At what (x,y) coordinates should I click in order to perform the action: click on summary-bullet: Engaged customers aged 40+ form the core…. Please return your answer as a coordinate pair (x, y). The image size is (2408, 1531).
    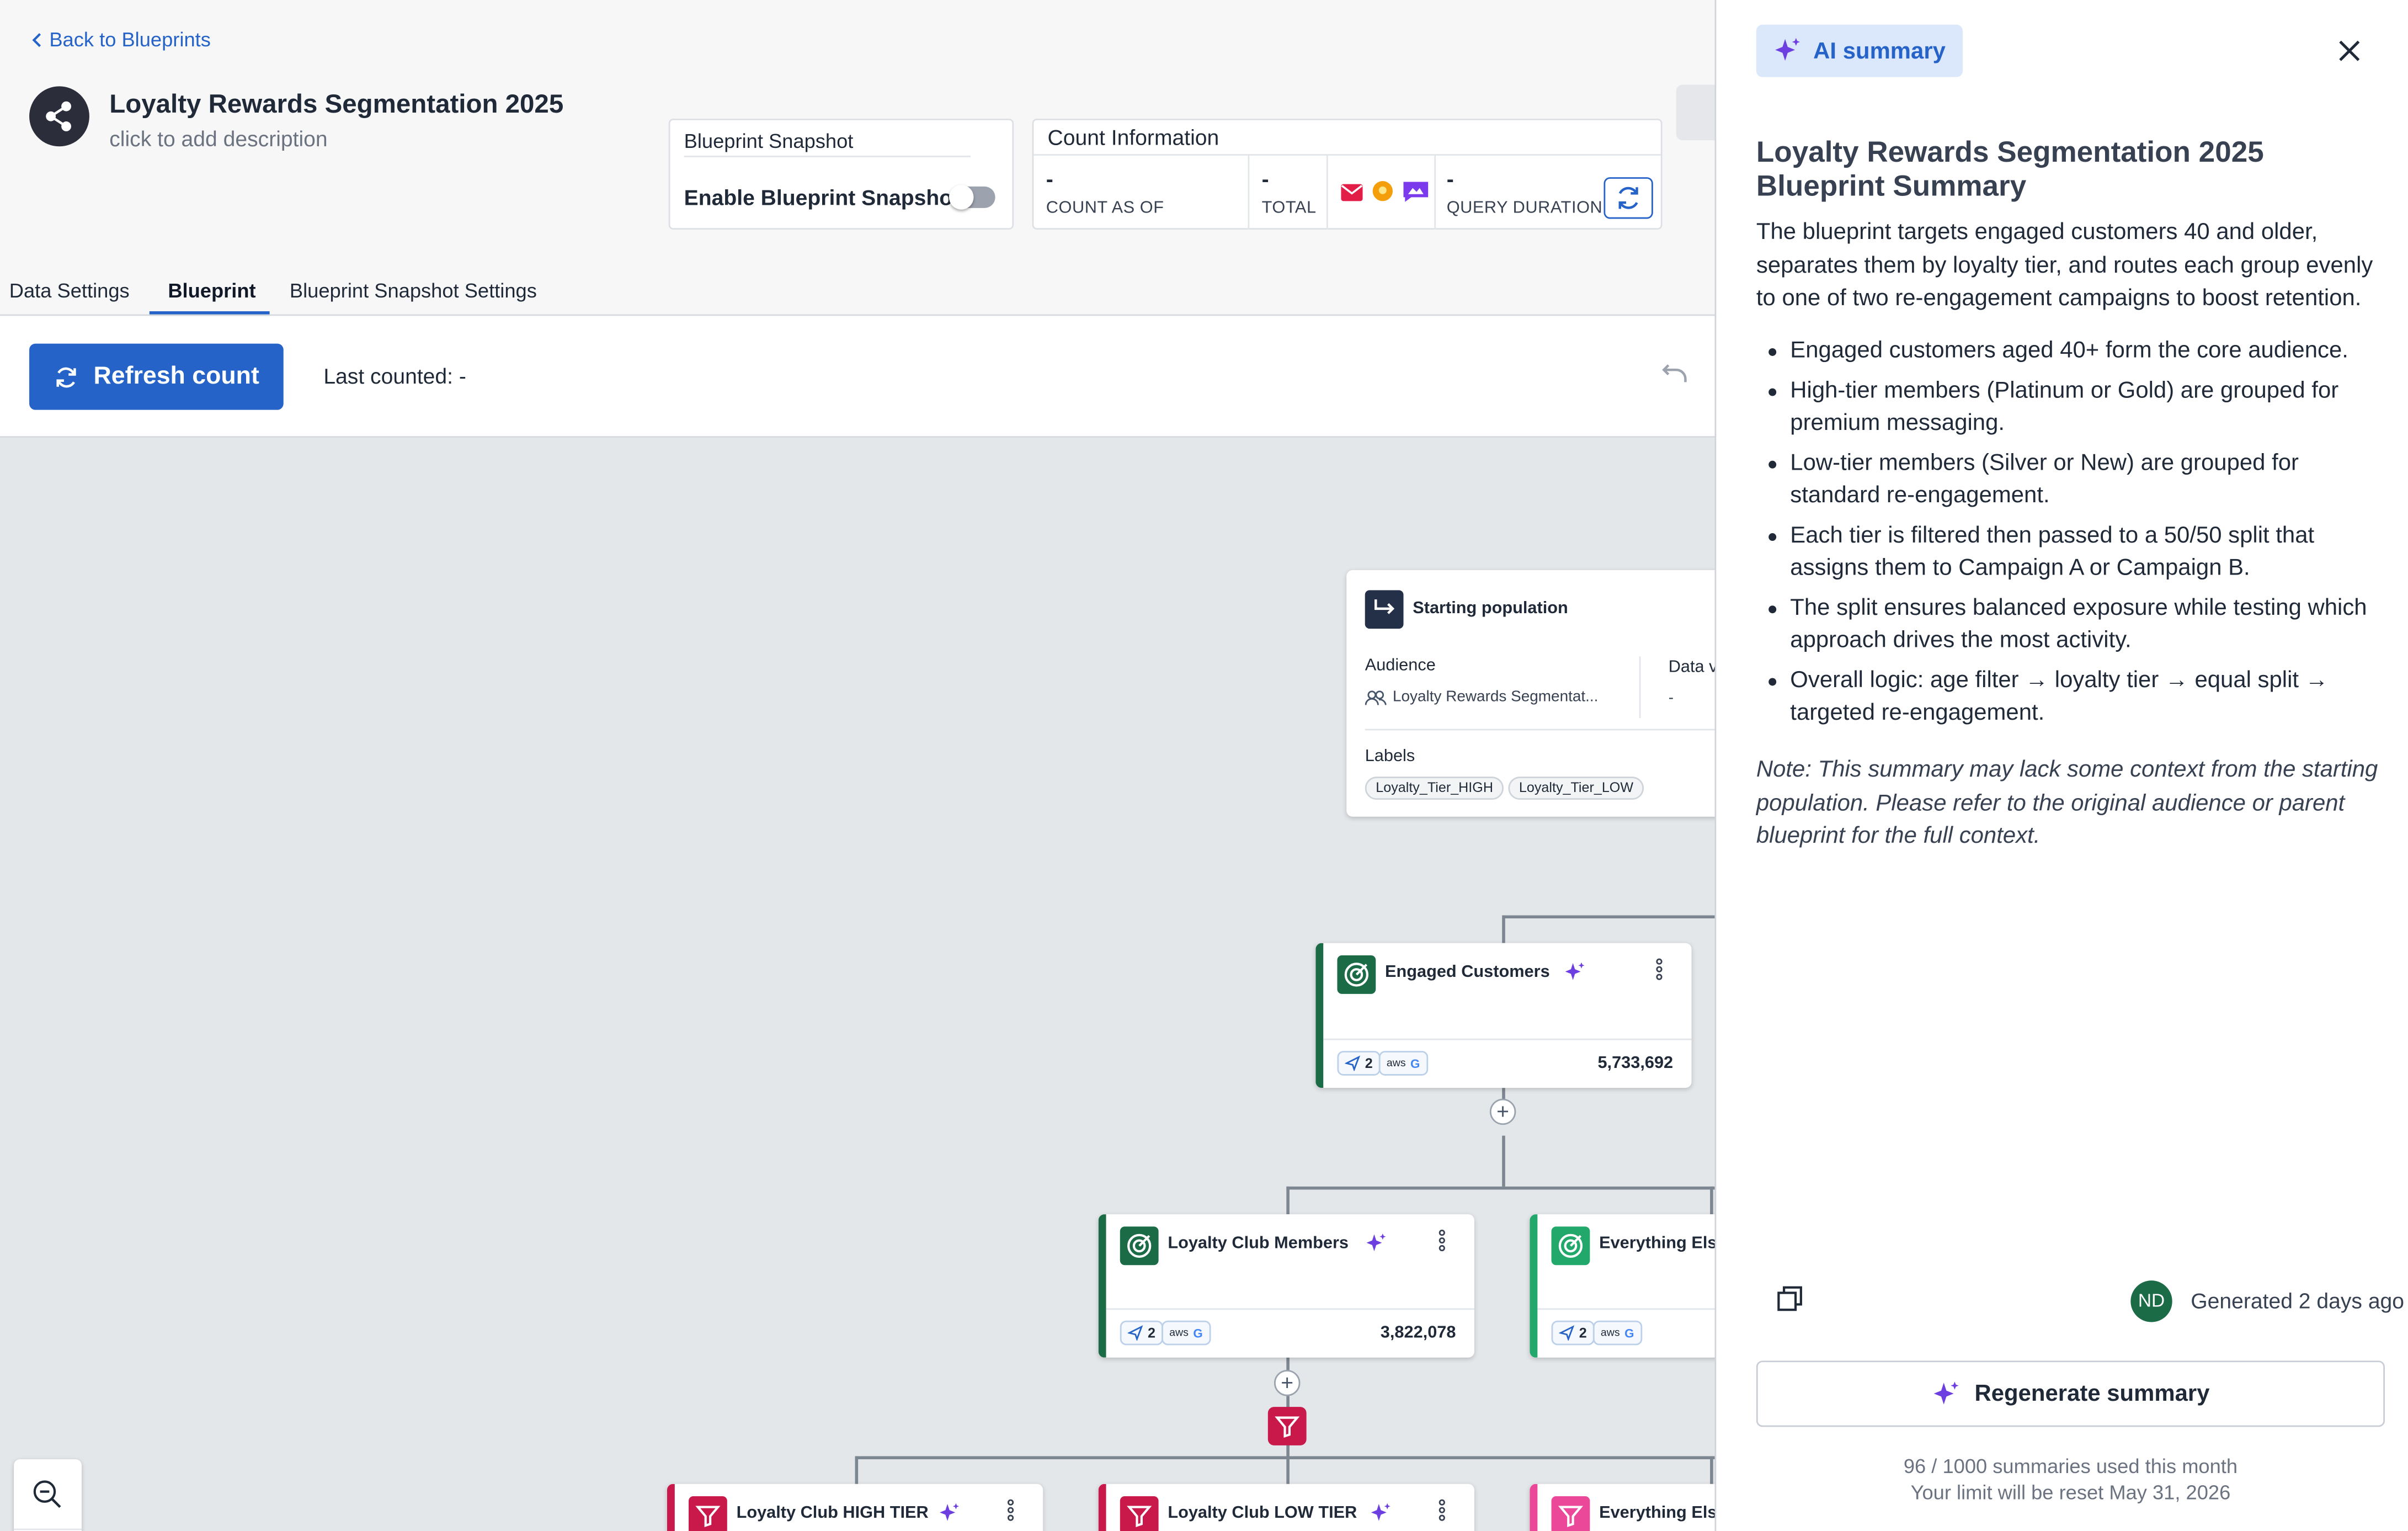
    Looking at the image, I should click on (2075, 351).